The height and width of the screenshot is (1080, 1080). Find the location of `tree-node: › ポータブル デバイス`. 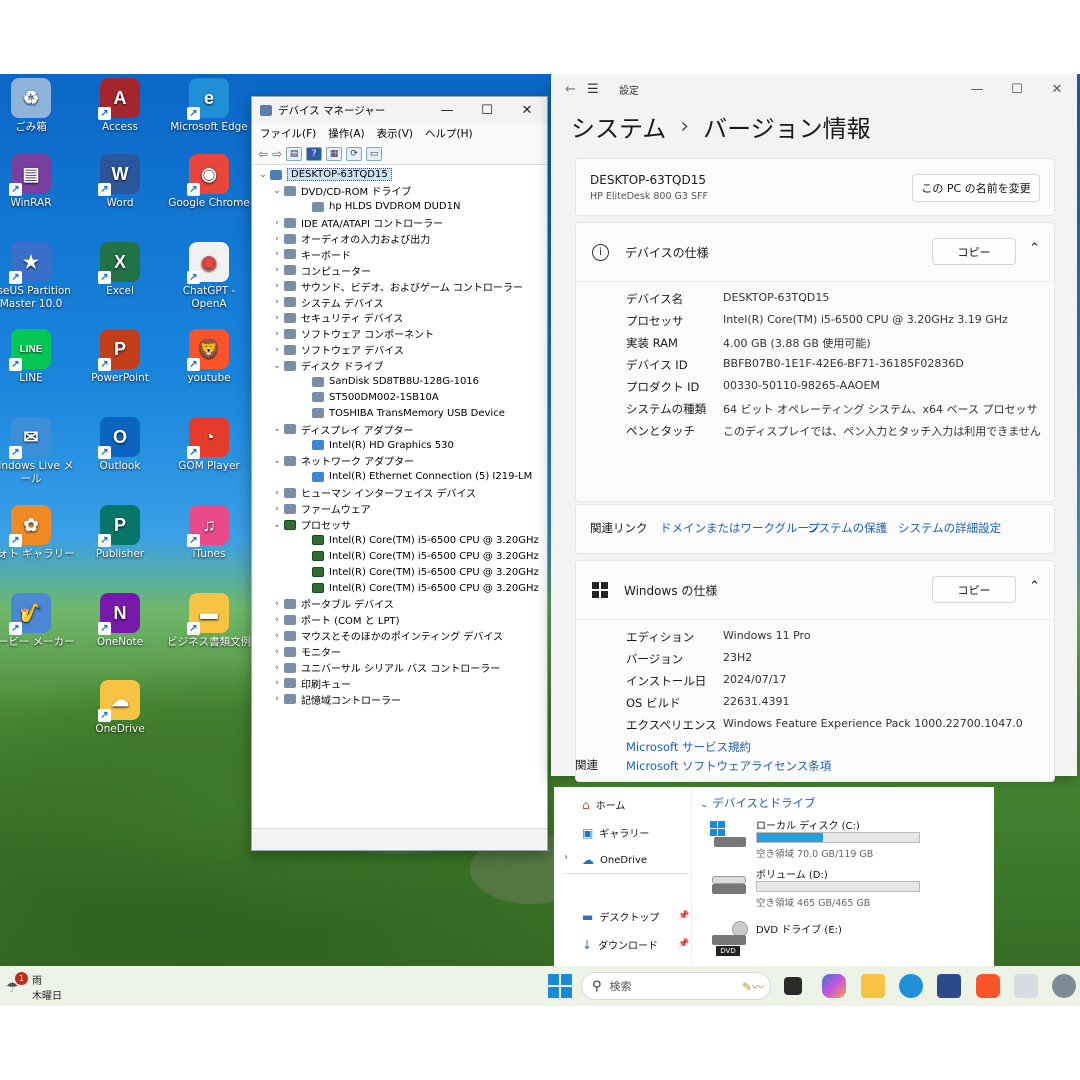

tree-node: › ポータブル デバイス is located at coordinates (401, 604).